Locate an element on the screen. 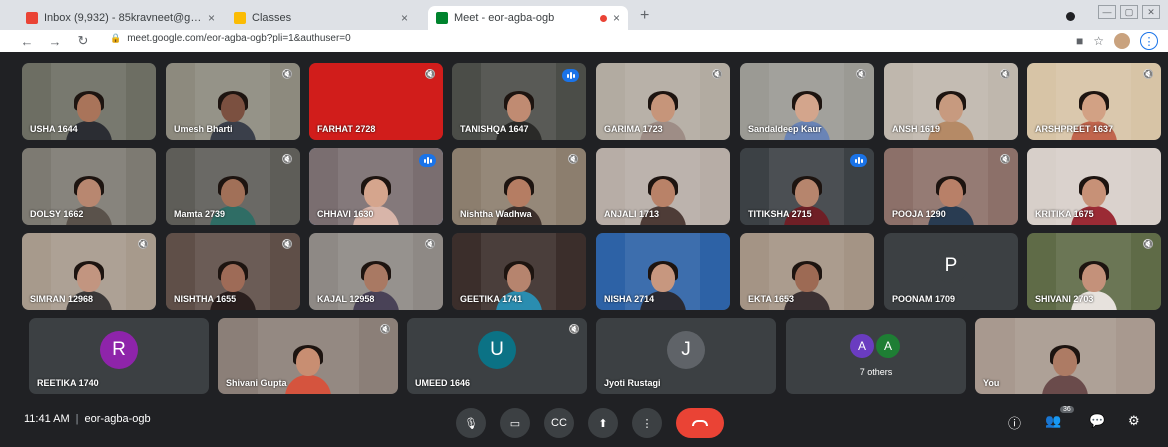 The height and width of the screenshot is (447, 1168). participant-tile: U UMEED 1646 🔇 is located at coordinates (497, 356).